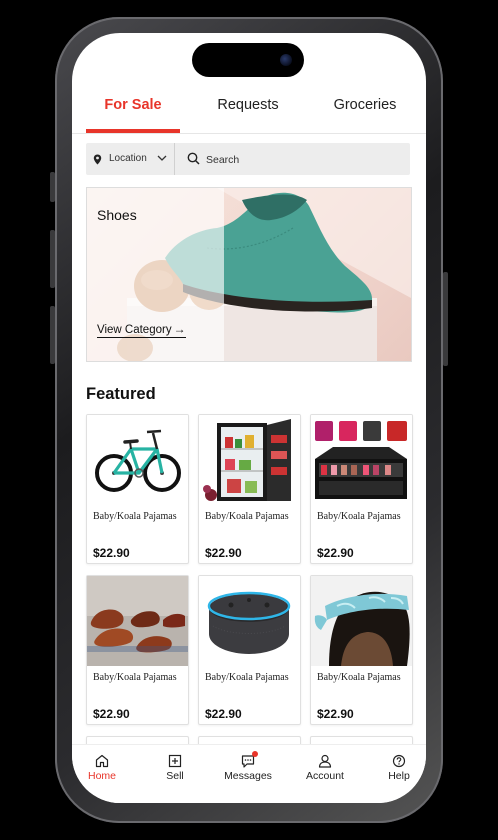  I want to click on mute-switch, so click(52, 187).